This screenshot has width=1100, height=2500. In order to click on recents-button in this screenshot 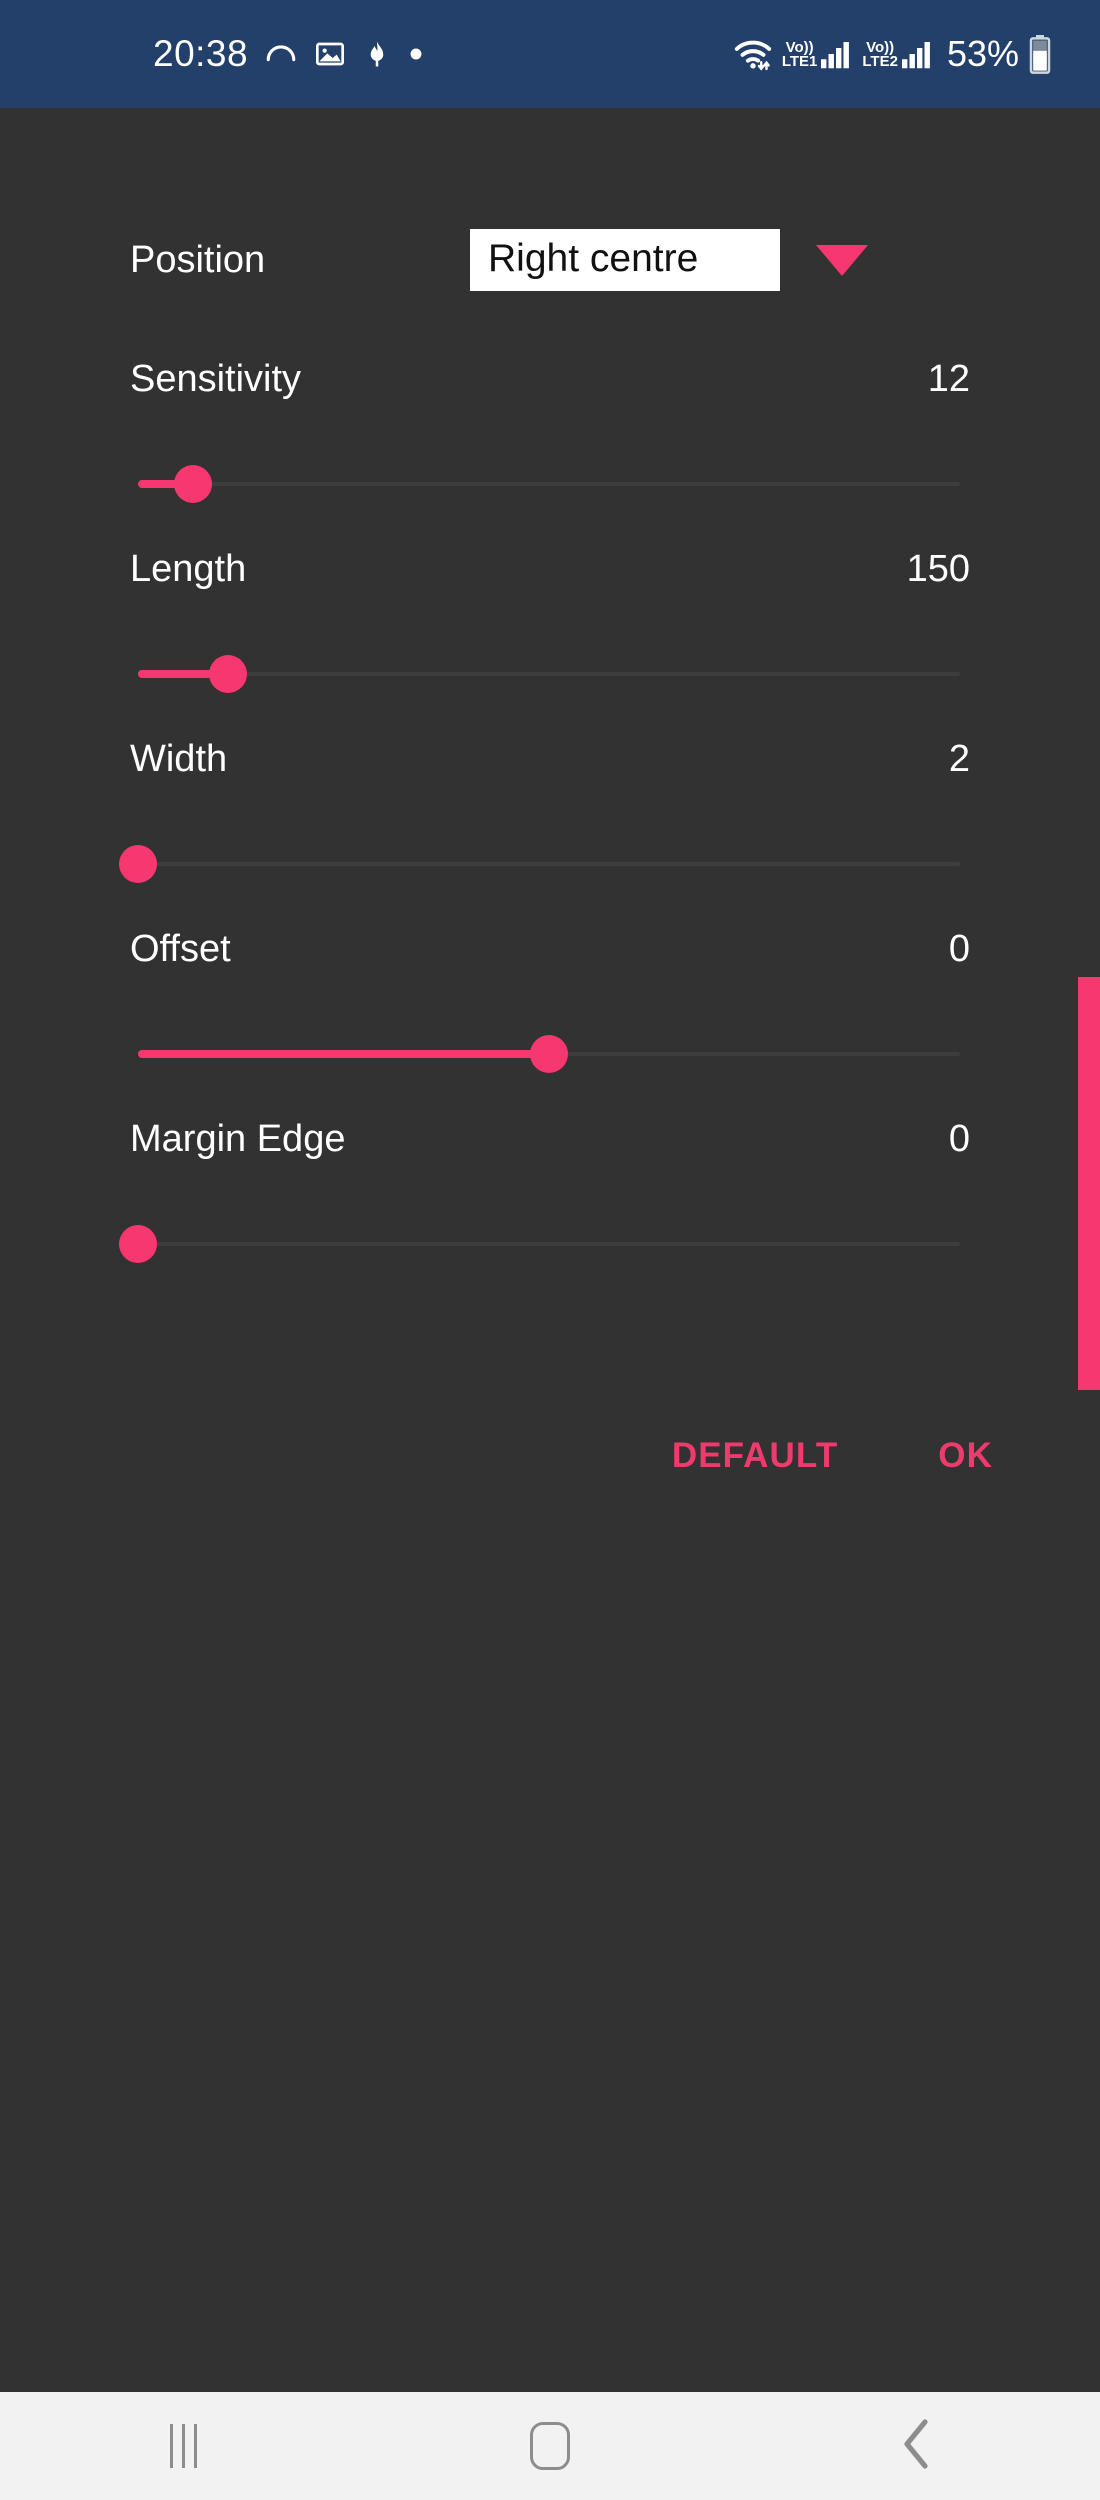, I will do `click(183, 2446)`.